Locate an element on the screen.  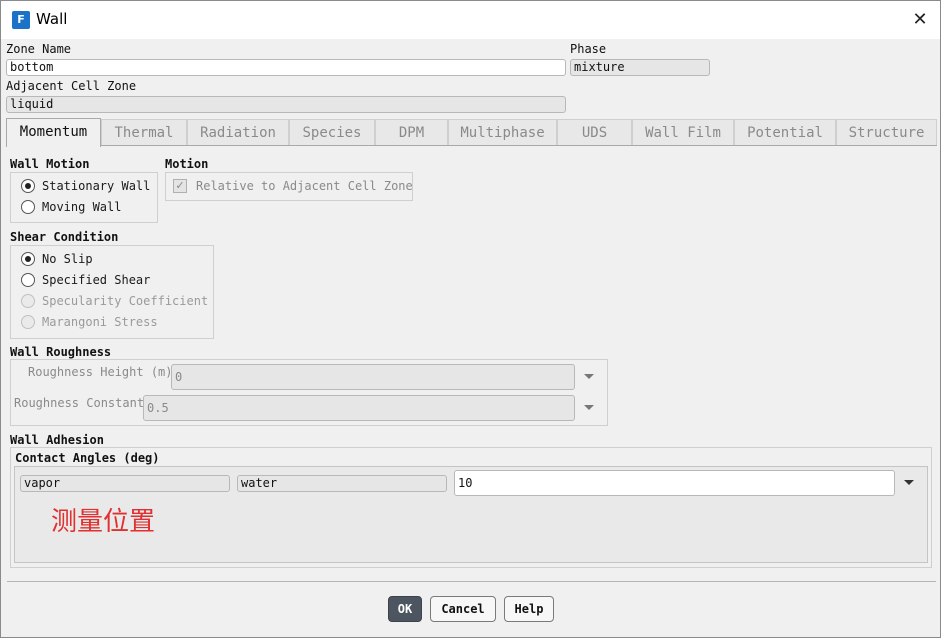
adjacent-zone-field: liquid is located at coordinates (286, 104).